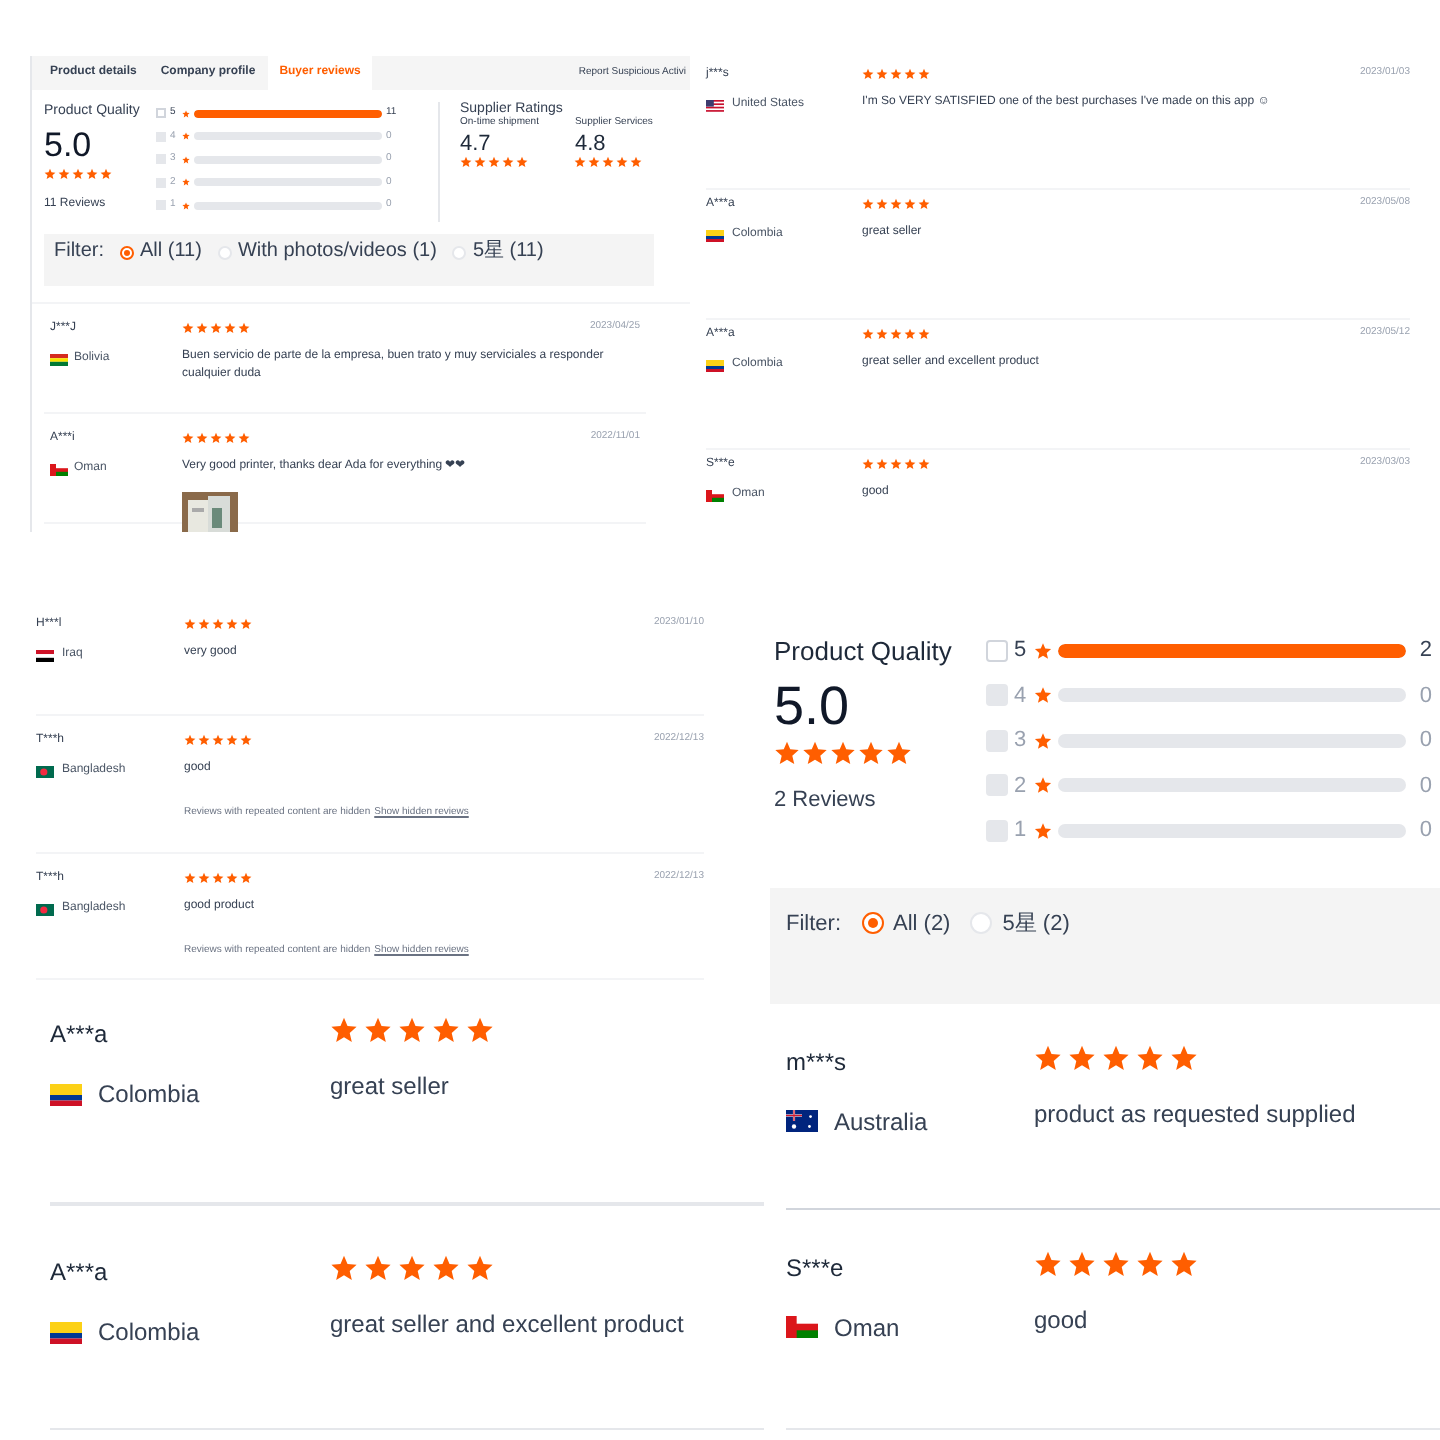 This screenshot has width=1440, height=1440. I want to click on reviewer-name: S***e, so click(816, 1268).